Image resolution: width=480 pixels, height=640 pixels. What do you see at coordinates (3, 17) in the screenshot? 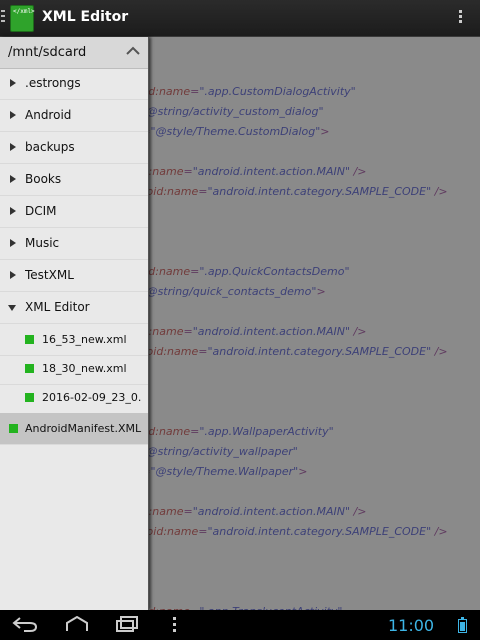
I see `drawer-indicator-icon` at bounding box center [3, 17].